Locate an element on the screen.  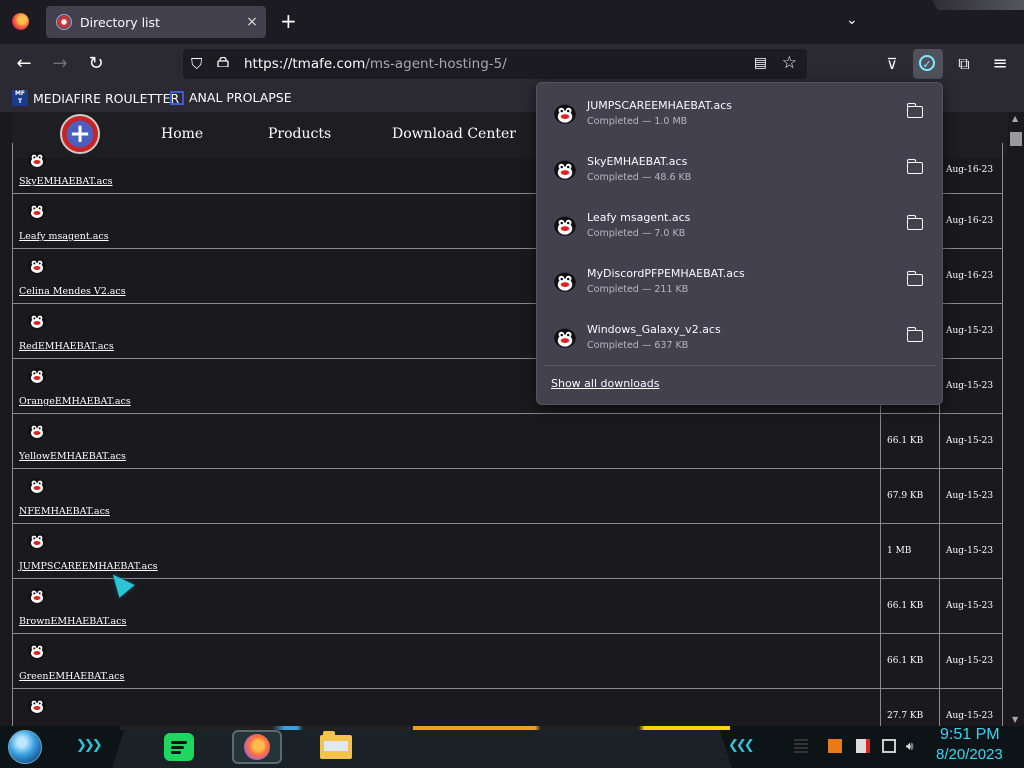
nav-home-link: Home is located at coordinates (182, 134).